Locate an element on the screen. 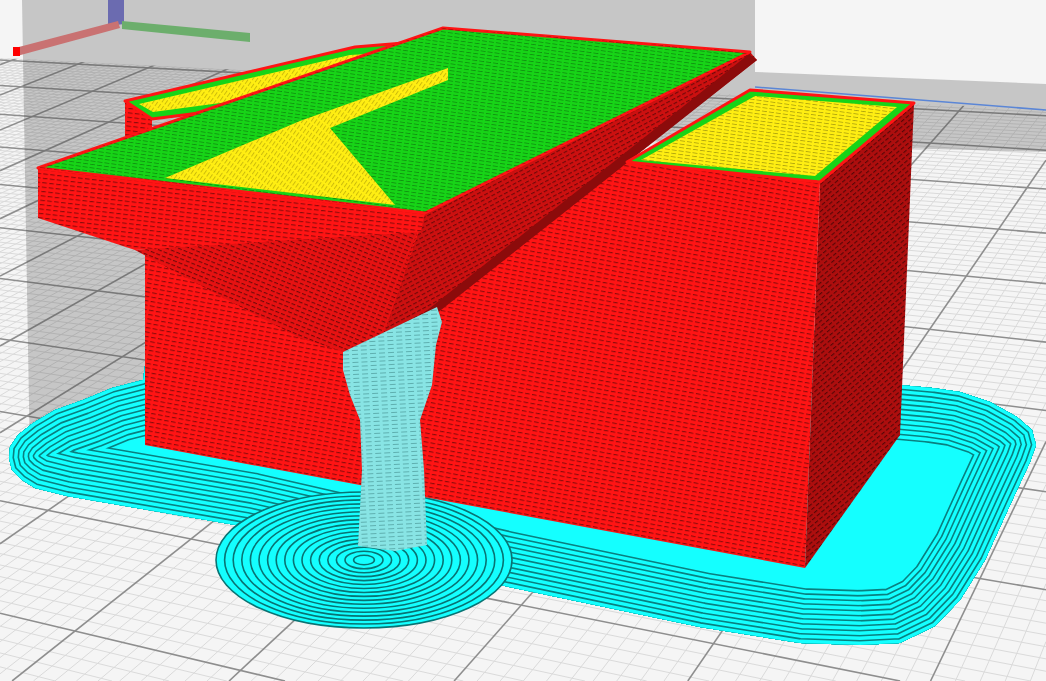 The height and width of the screenshot is (681, 1046). axis-gizmo-icon is located at coordinates (131, 28).